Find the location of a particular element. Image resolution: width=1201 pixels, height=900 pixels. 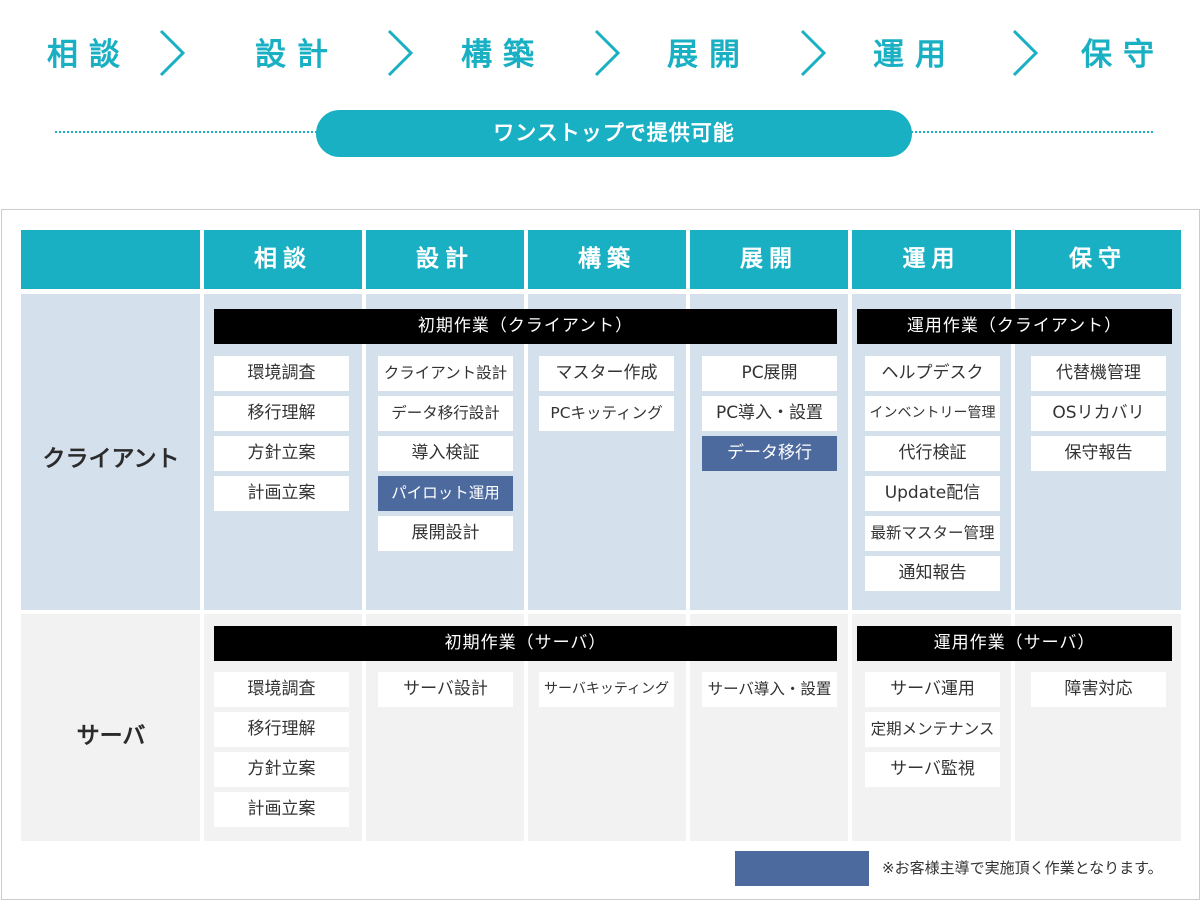

legend-note: ※お客様主導で実施頂く作業となります。 is located at coordinates (1022, 868).